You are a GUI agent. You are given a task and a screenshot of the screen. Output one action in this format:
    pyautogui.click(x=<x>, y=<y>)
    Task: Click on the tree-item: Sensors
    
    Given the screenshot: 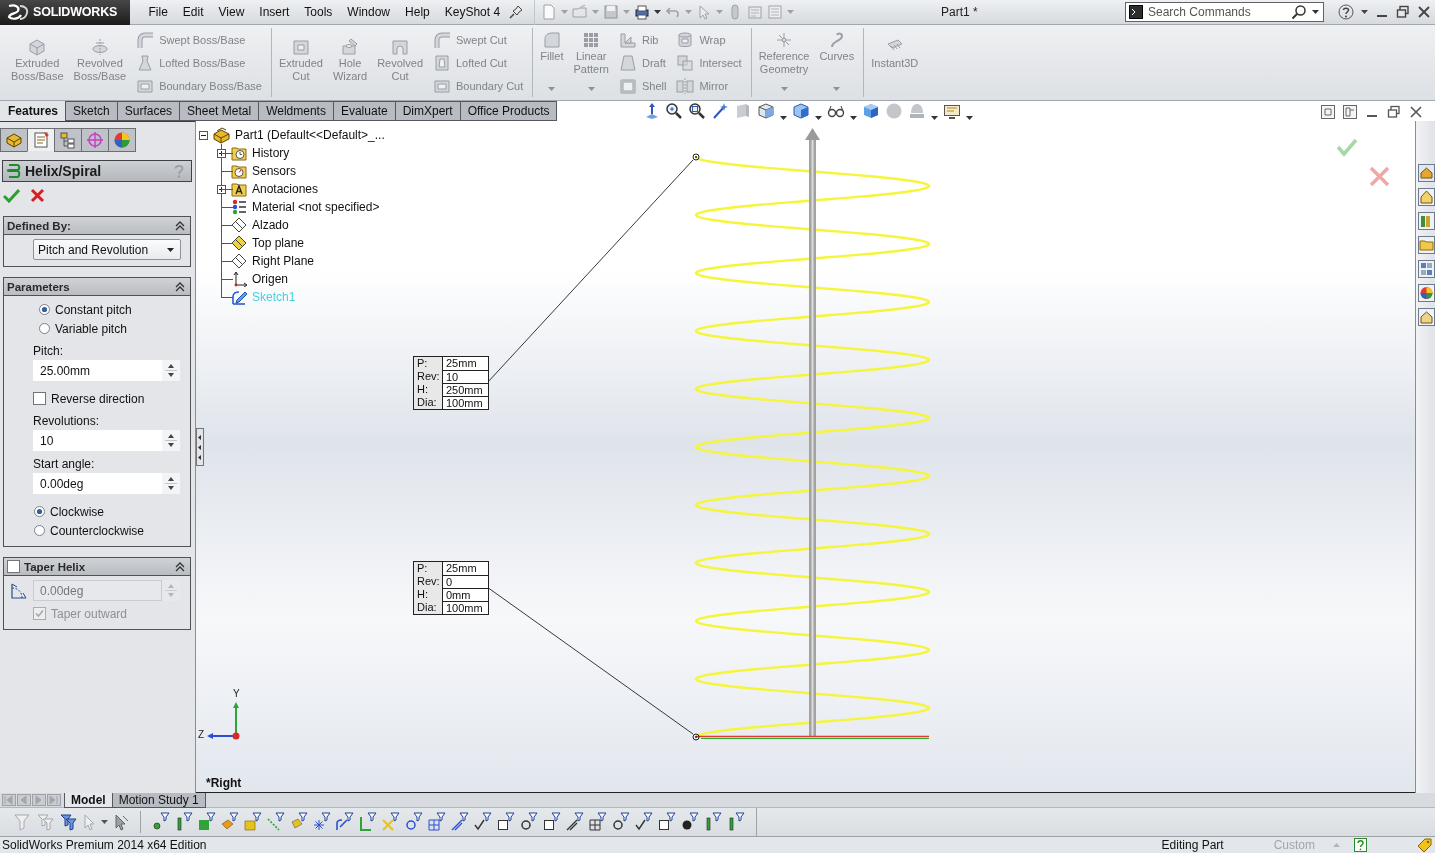 What is the action you would take?
    pyautogui.click(x=274, y=171)
    